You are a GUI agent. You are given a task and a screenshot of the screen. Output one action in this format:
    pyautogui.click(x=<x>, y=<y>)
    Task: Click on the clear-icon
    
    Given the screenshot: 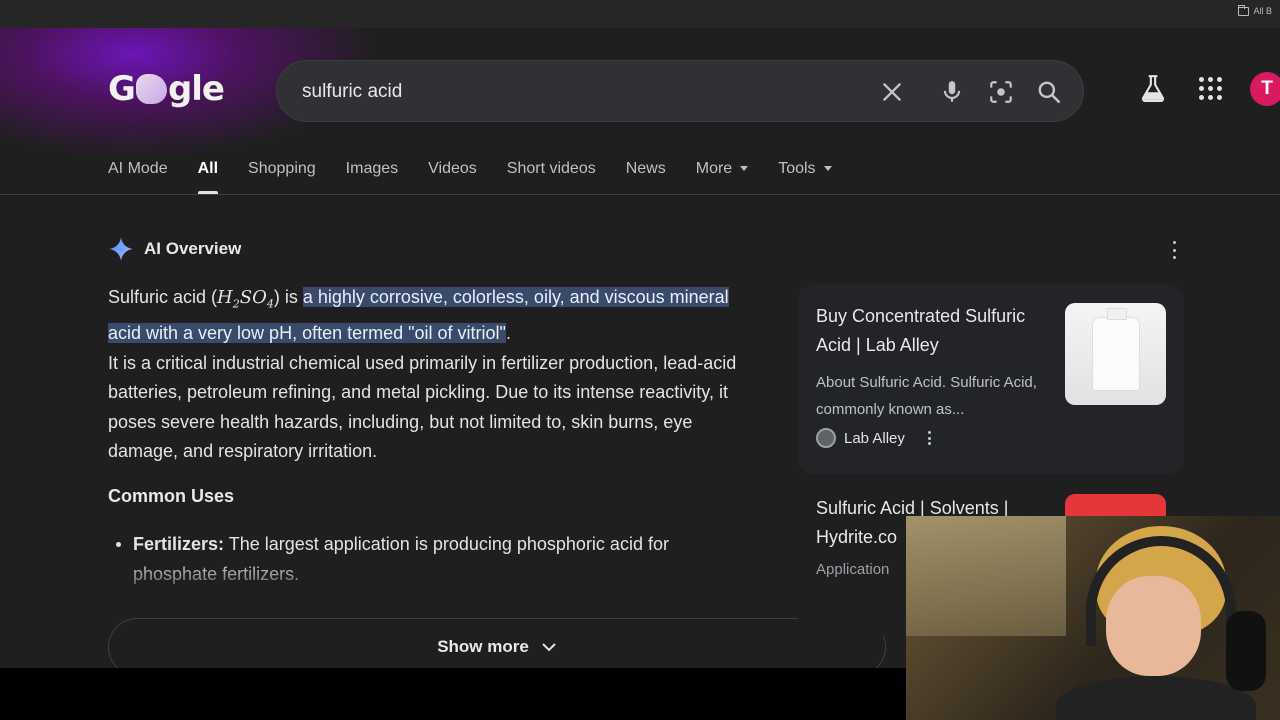 What is the action you would take?
    pyautogui.click(x=892, y=92)
    